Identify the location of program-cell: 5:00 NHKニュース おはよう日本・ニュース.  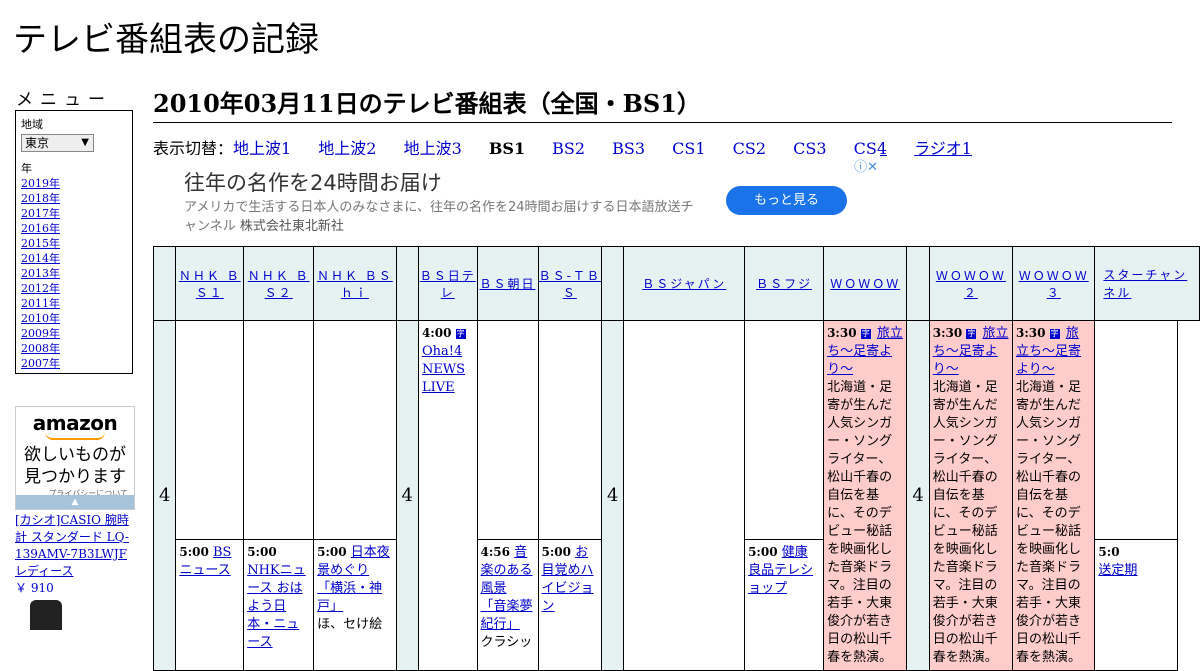
(279, 605).